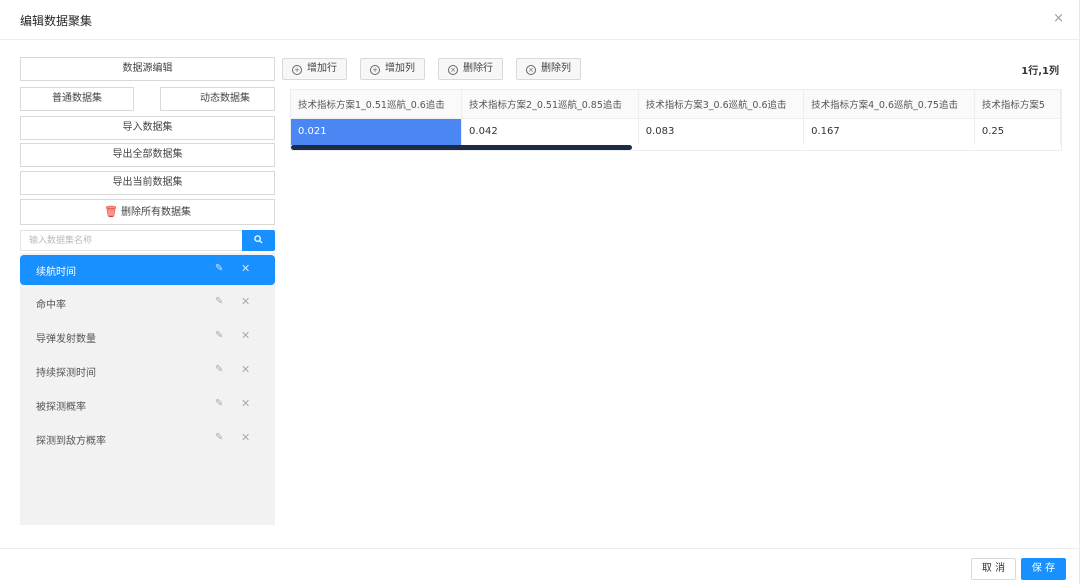 This screenshot has height=584, width=1080. What do you see at coordinates (147, 371) in the screenshot?
I see `list-item: 持续探测时间 ✎ ✕` at bounding box center [147, 371].